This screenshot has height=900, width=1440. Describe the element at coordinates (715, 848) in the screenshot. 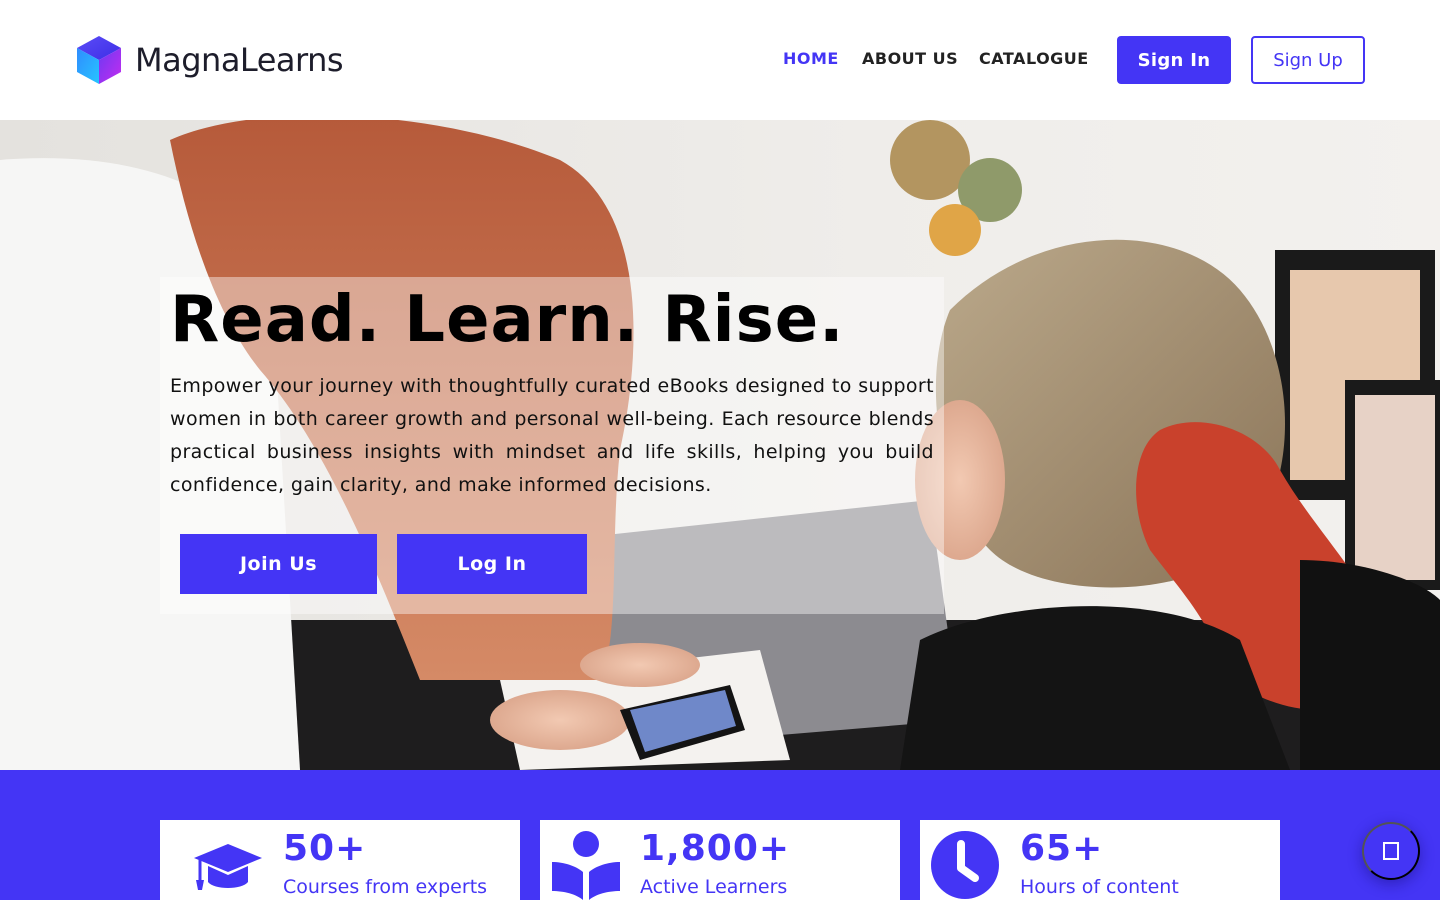

I see `stat-value: 1,800+` at that location.